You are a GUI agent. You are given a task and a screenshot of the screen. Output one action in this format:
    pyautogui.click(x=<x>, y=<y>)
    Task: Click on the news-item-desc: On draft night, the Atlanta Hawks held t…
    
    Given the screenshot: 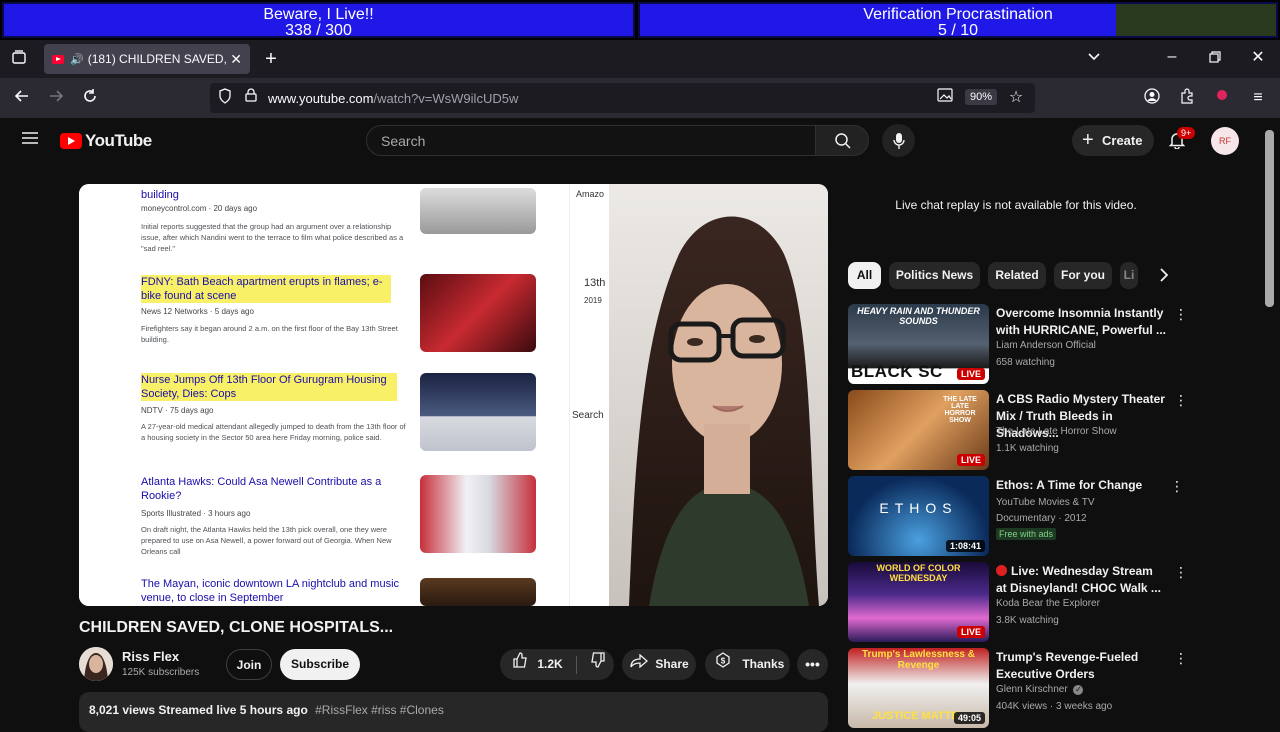 What is the action you would take?
    pyautogui.click(x=266, y=540)
    